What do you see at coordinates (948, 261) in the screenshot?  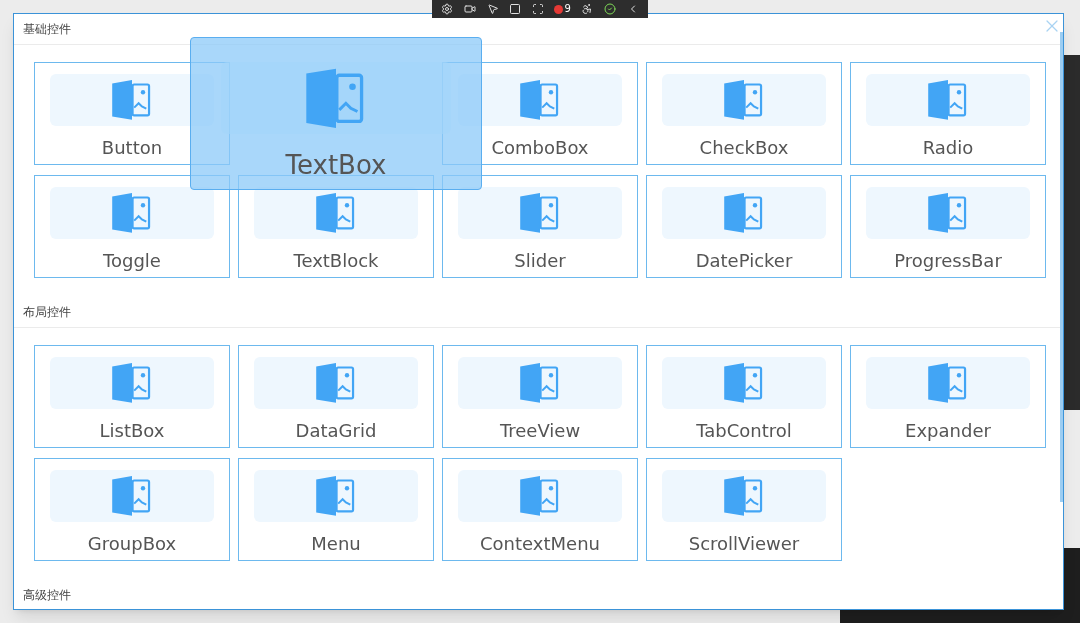 I see `card-label: ProgressBar` at bounding box center [948, 261].